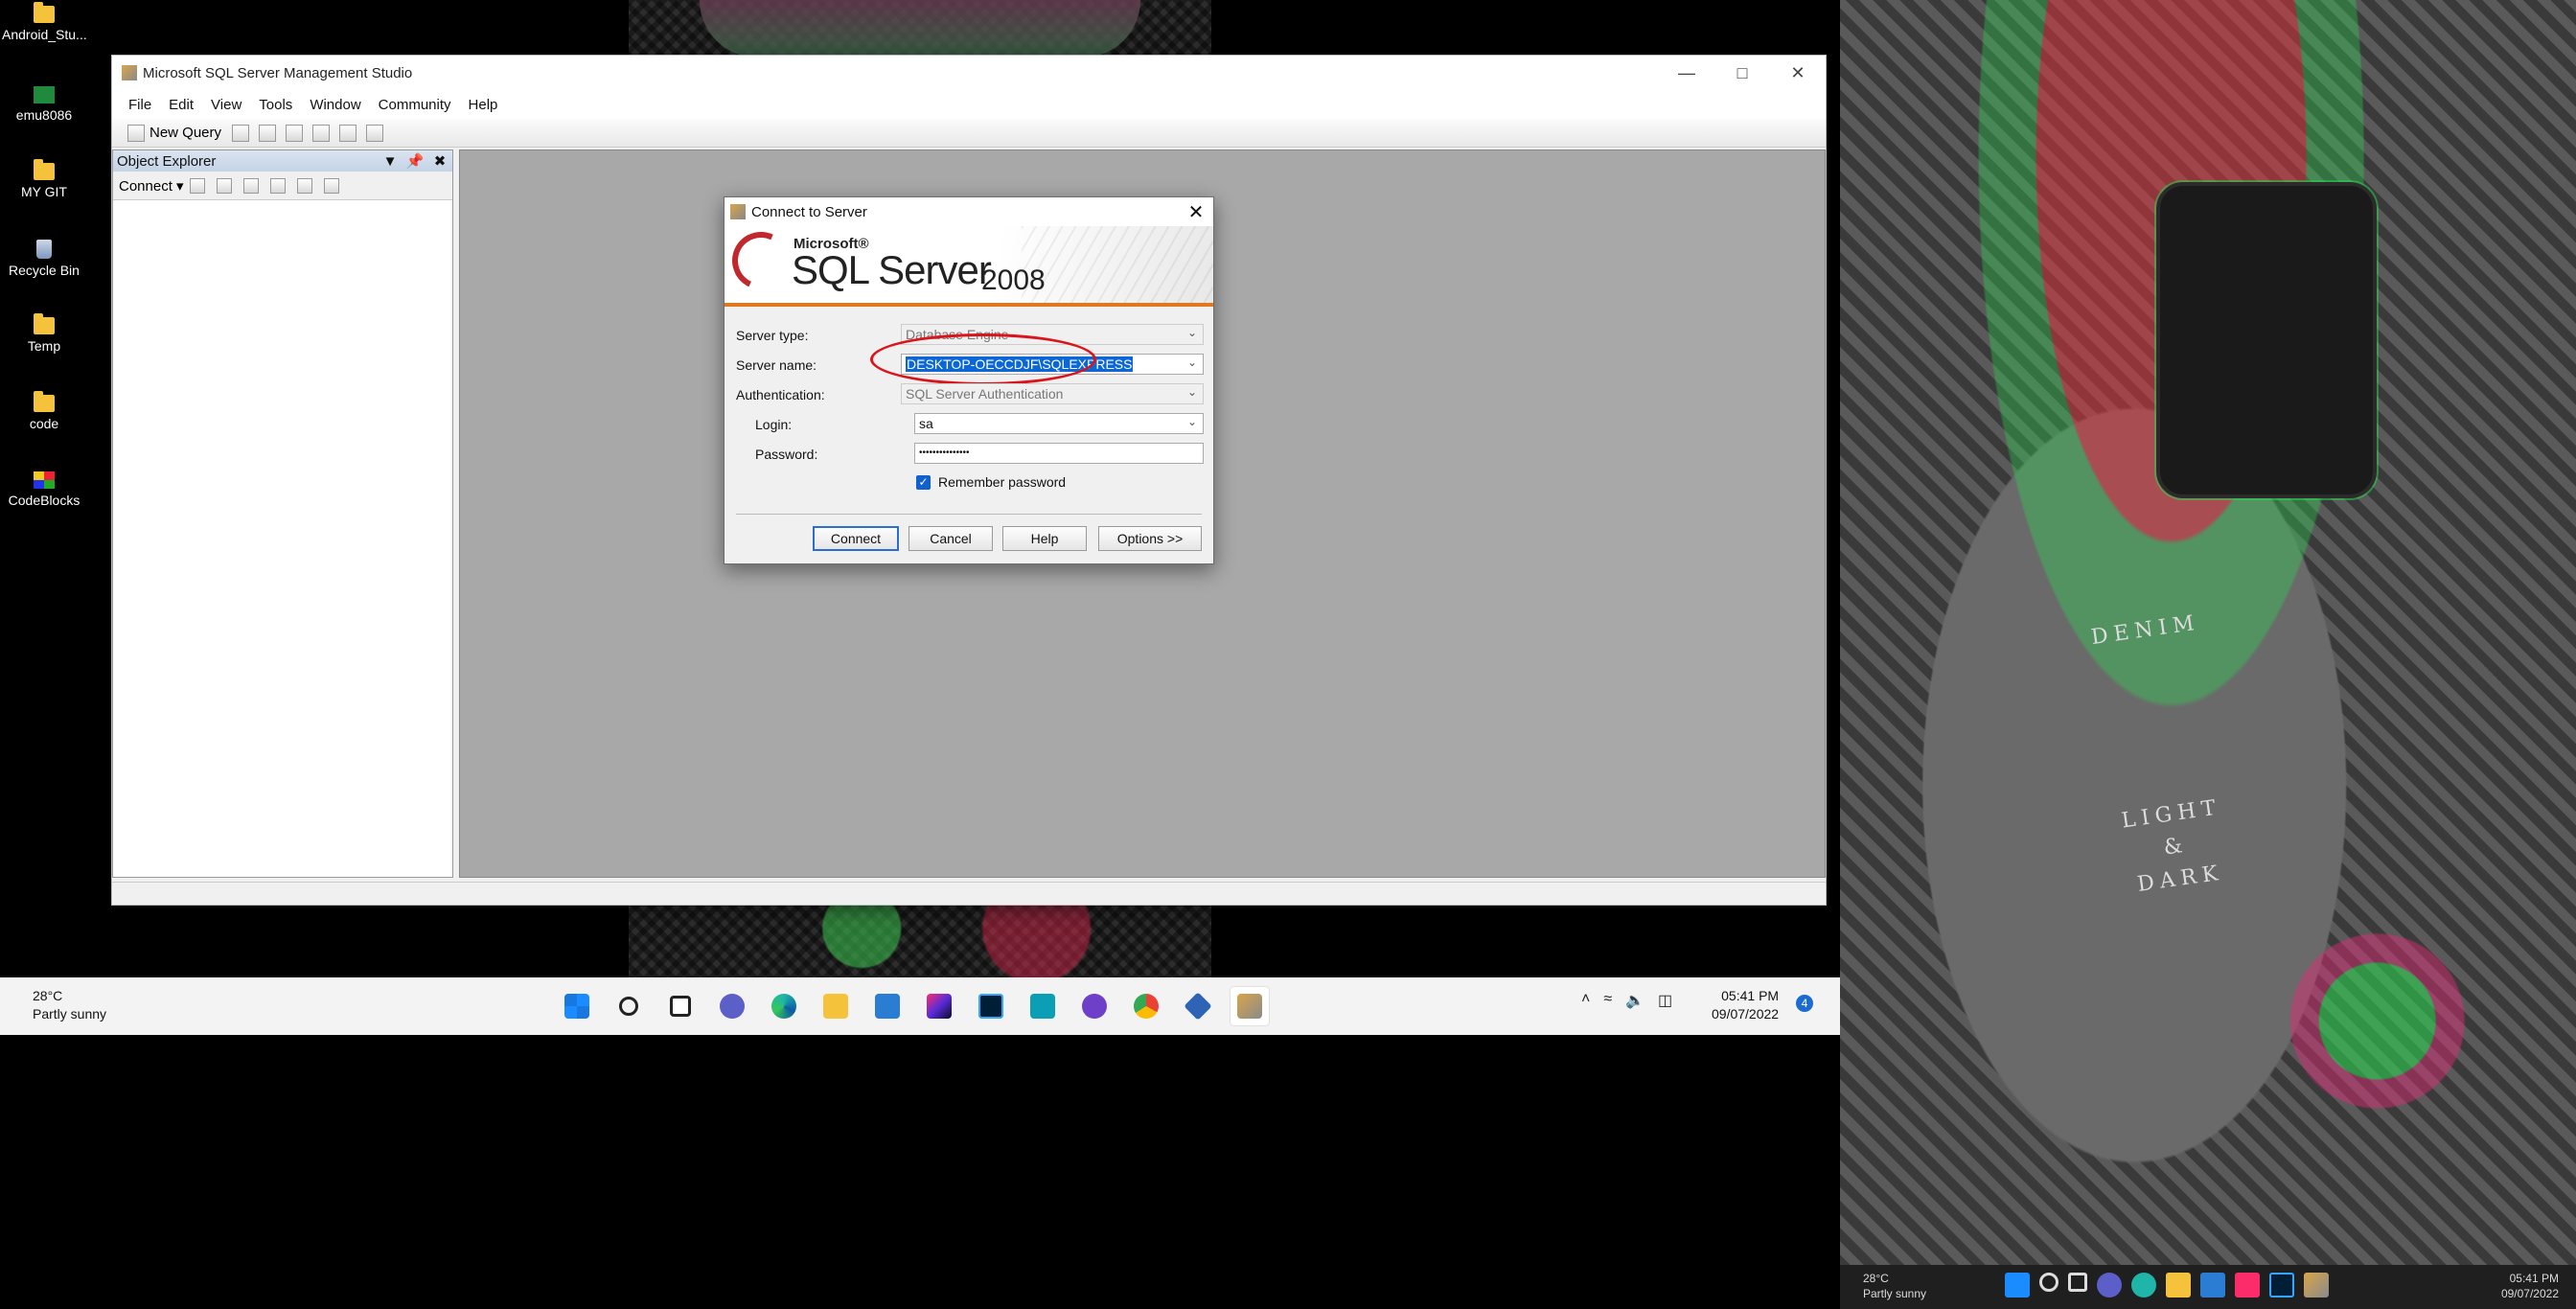 The height and width of the screenshot is (1309, 2576). I want to click on menu-help: Help, so click(483, 105).